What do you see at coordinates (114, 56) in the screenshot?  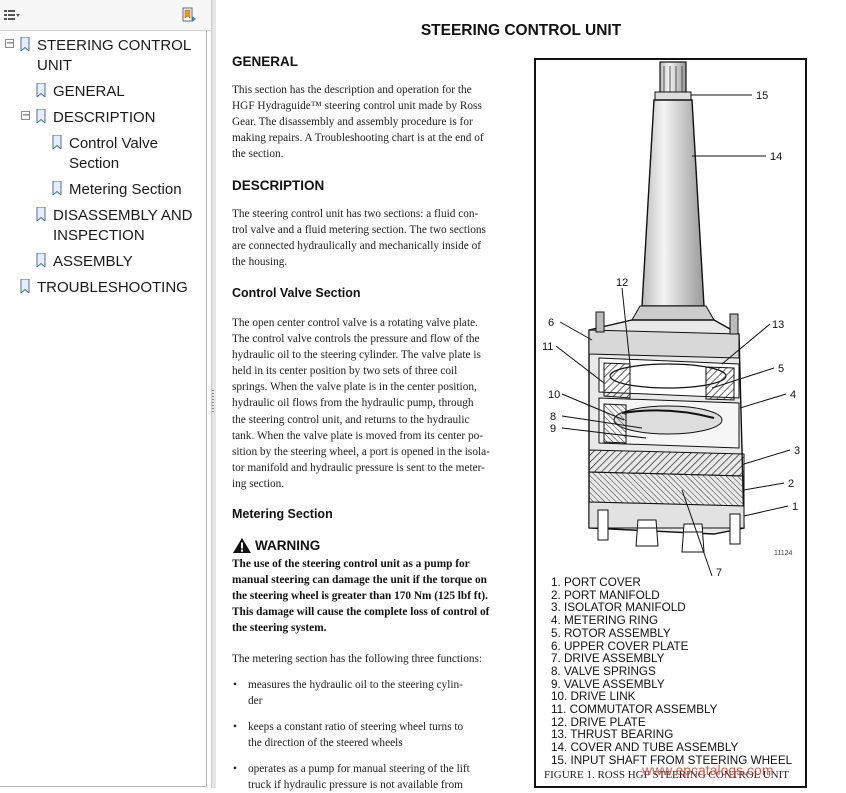 I see `bookmark-steering-control-unit: STEERING CONTROL UNIT` at bounding box center [114, 56].